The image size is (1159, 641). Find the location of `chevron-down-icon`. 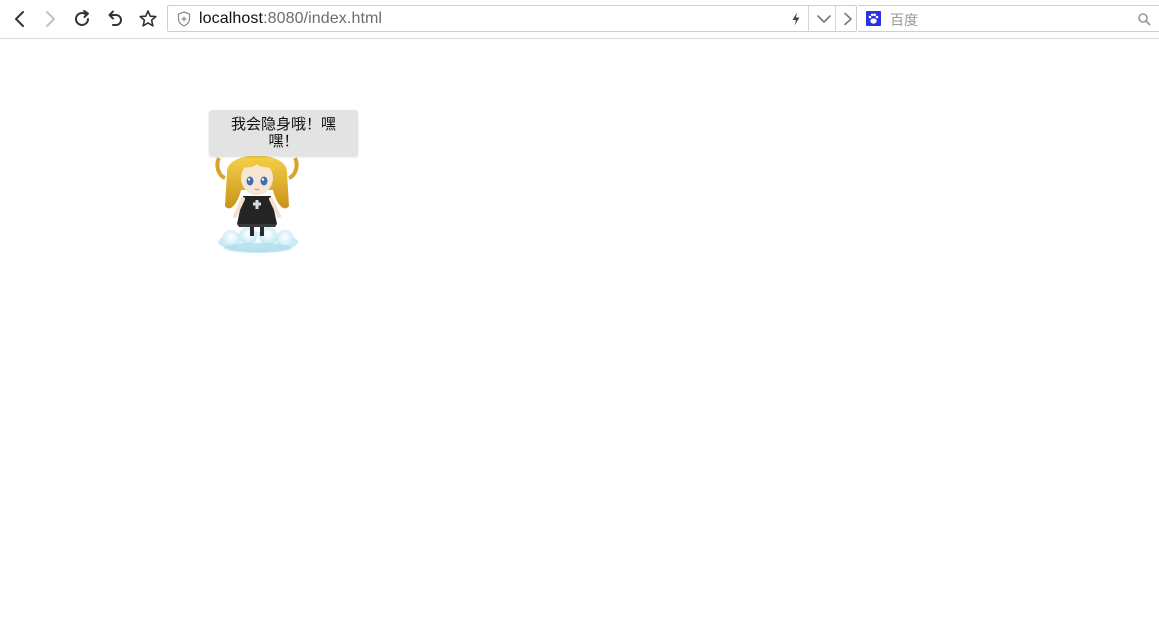

chevron-down-icon is located at coordinates (824, 19).